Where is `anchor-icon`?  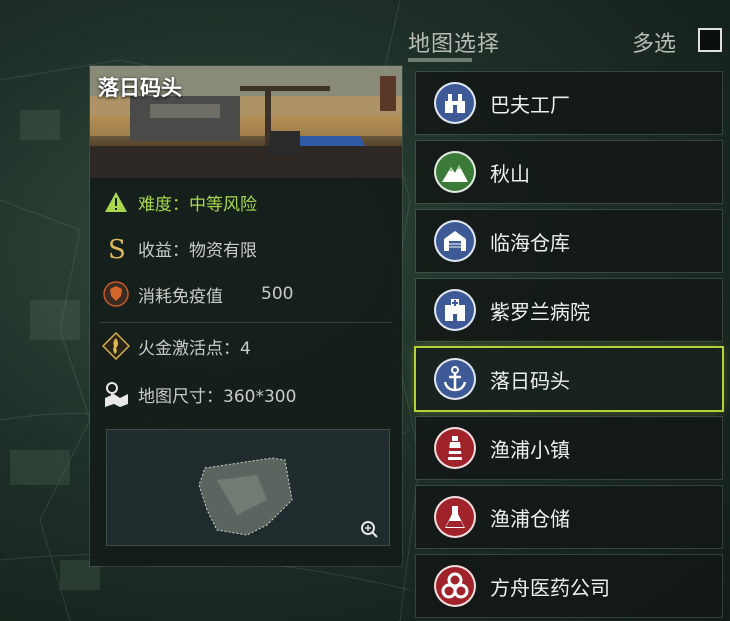
anchor-icon is located at coordinates (455, 379).